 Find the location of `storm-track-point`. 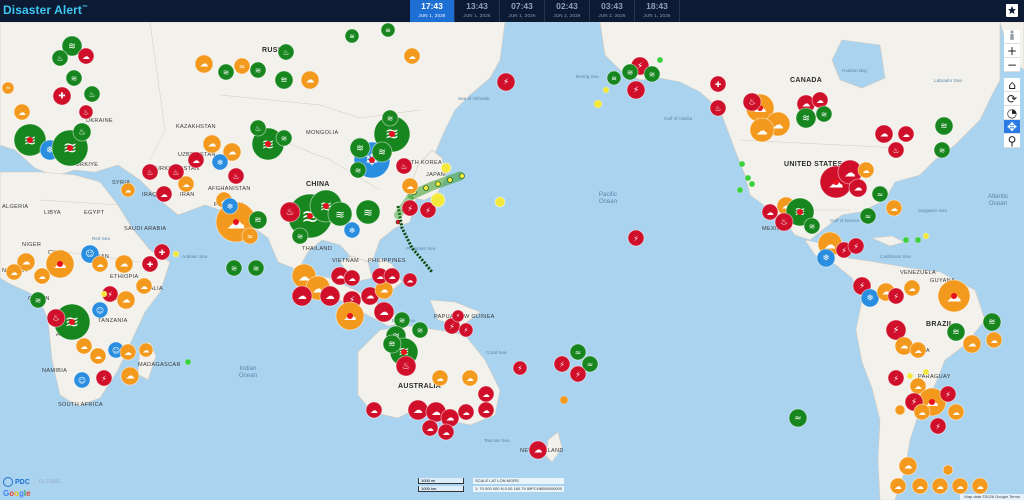

storm-track-point is located at coordinates (462, 176).